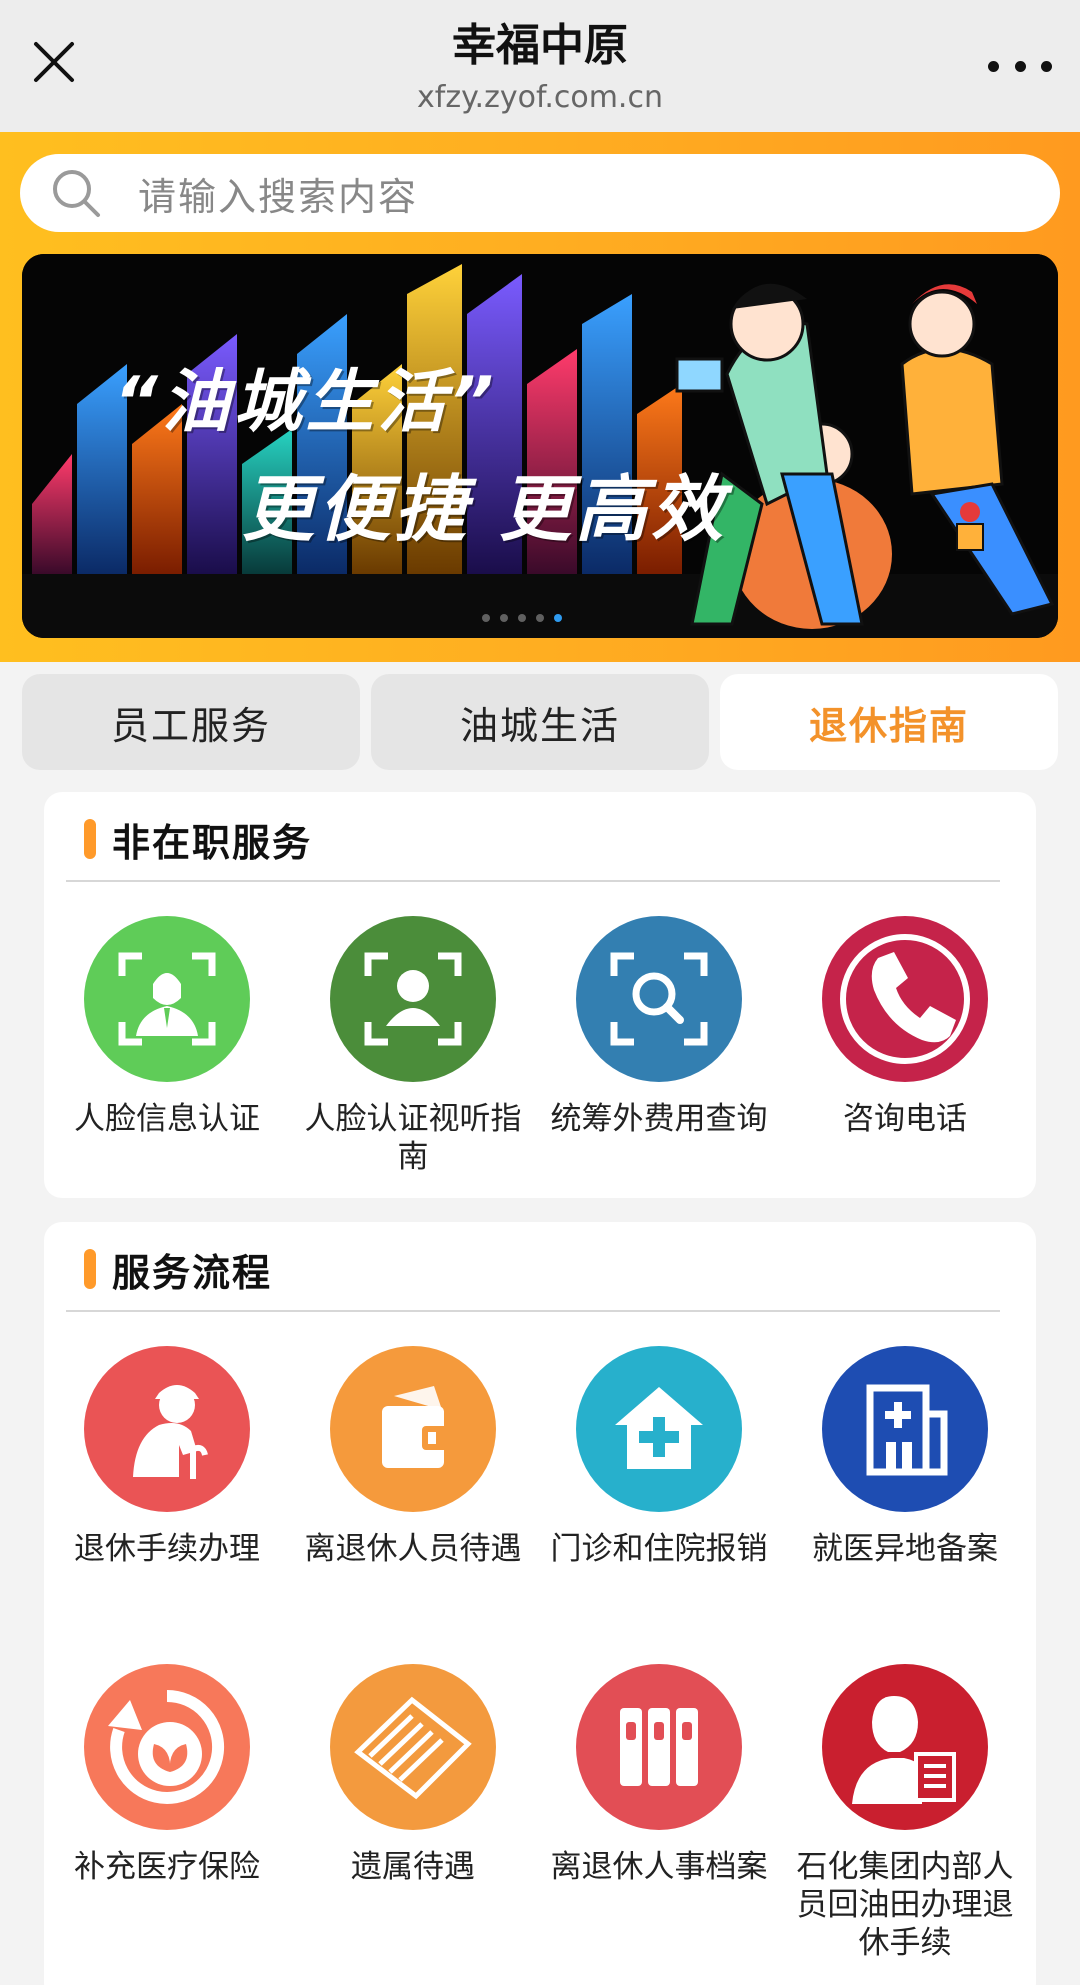  I want to click on service-personnel-archives: 离退休人事档案, so click(659, 1775).